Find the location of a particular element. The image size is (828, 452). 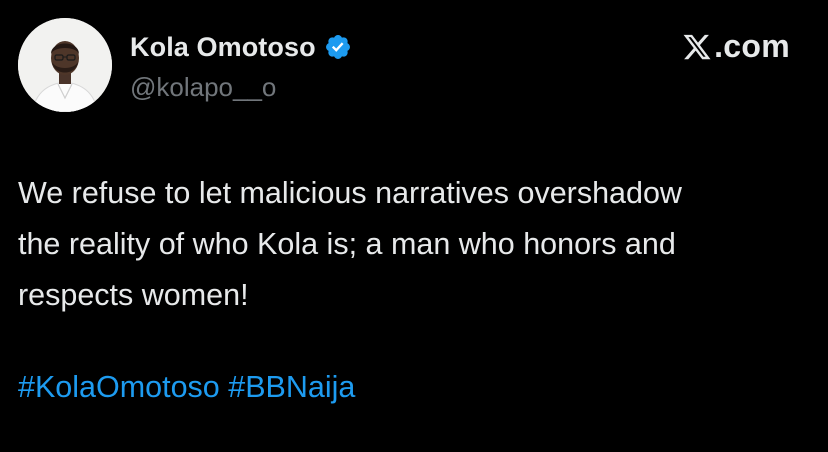

author-name-row: Kola Omotoso is located at coordinates (241, 47).